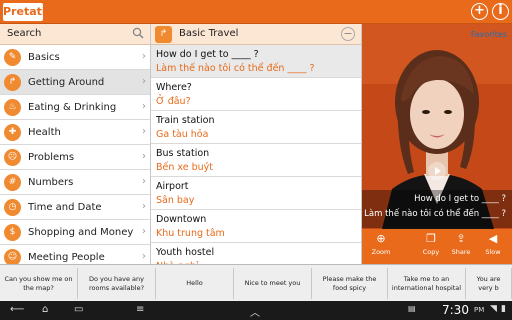 This screenshot has height=320, width=512. Describe the element at coordinates (500, 11) in the screenshot. I see `info-icon: i` at that location.